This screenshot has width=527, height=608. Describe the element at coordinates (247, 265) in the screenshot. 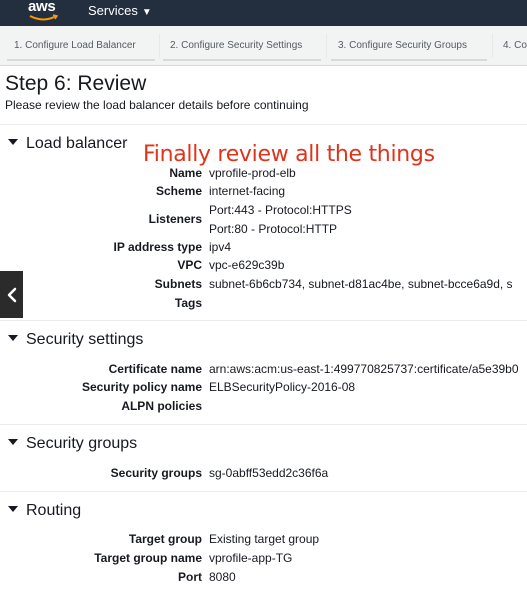

I see `vpc-value: vpc-e629c39b` at that location.